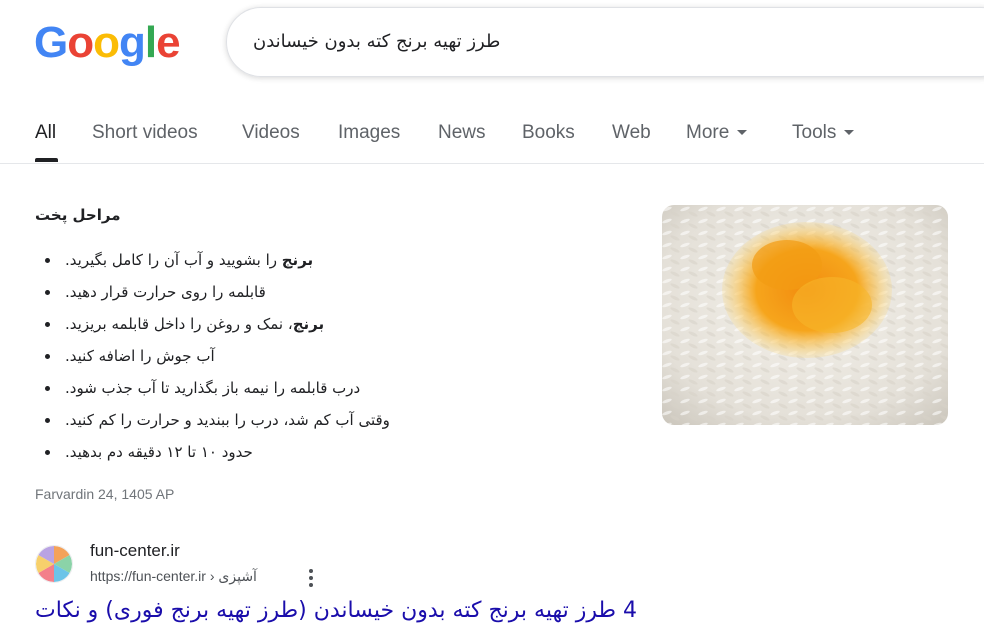 Image resolution: width=984 pixels, height=635 pixels. I want to click on search-bar: طرز تهیه برنج کته بدون خیساندن, so click(605, 42).